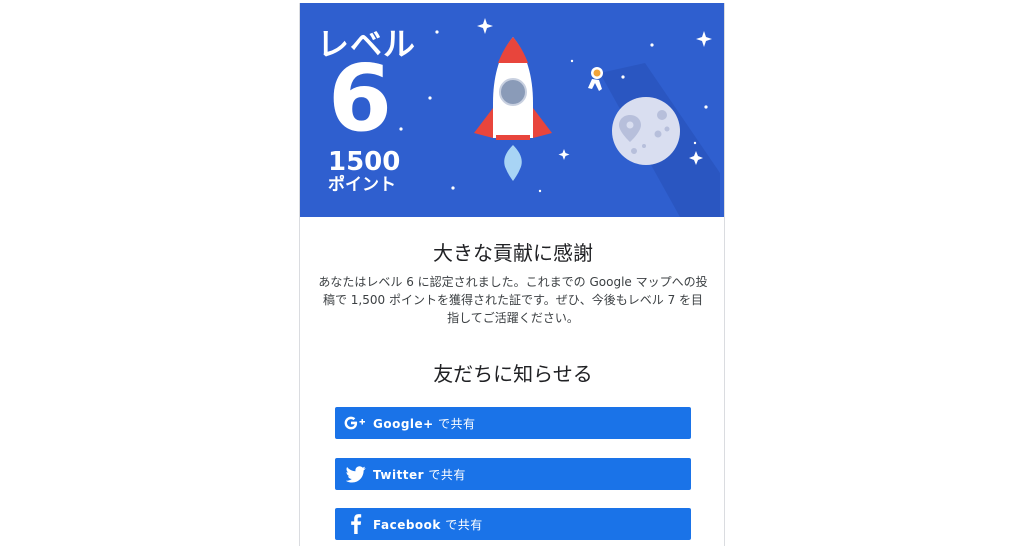  Describe the element at coordinates (360, 98) in the screenshot. I see `level-number: 6` at that location.